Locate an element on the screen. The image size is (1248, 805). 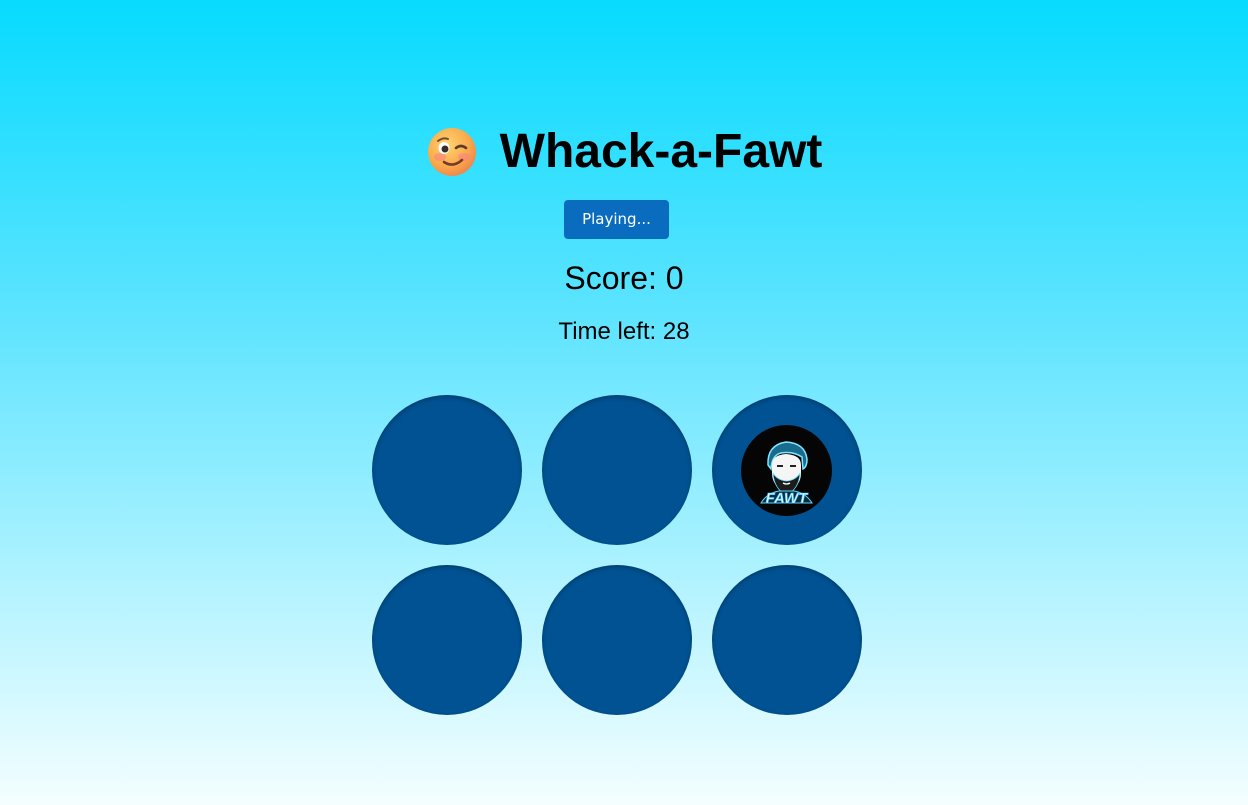
title-container: Whack-a-Fawt is located at coordinates (624, 152).